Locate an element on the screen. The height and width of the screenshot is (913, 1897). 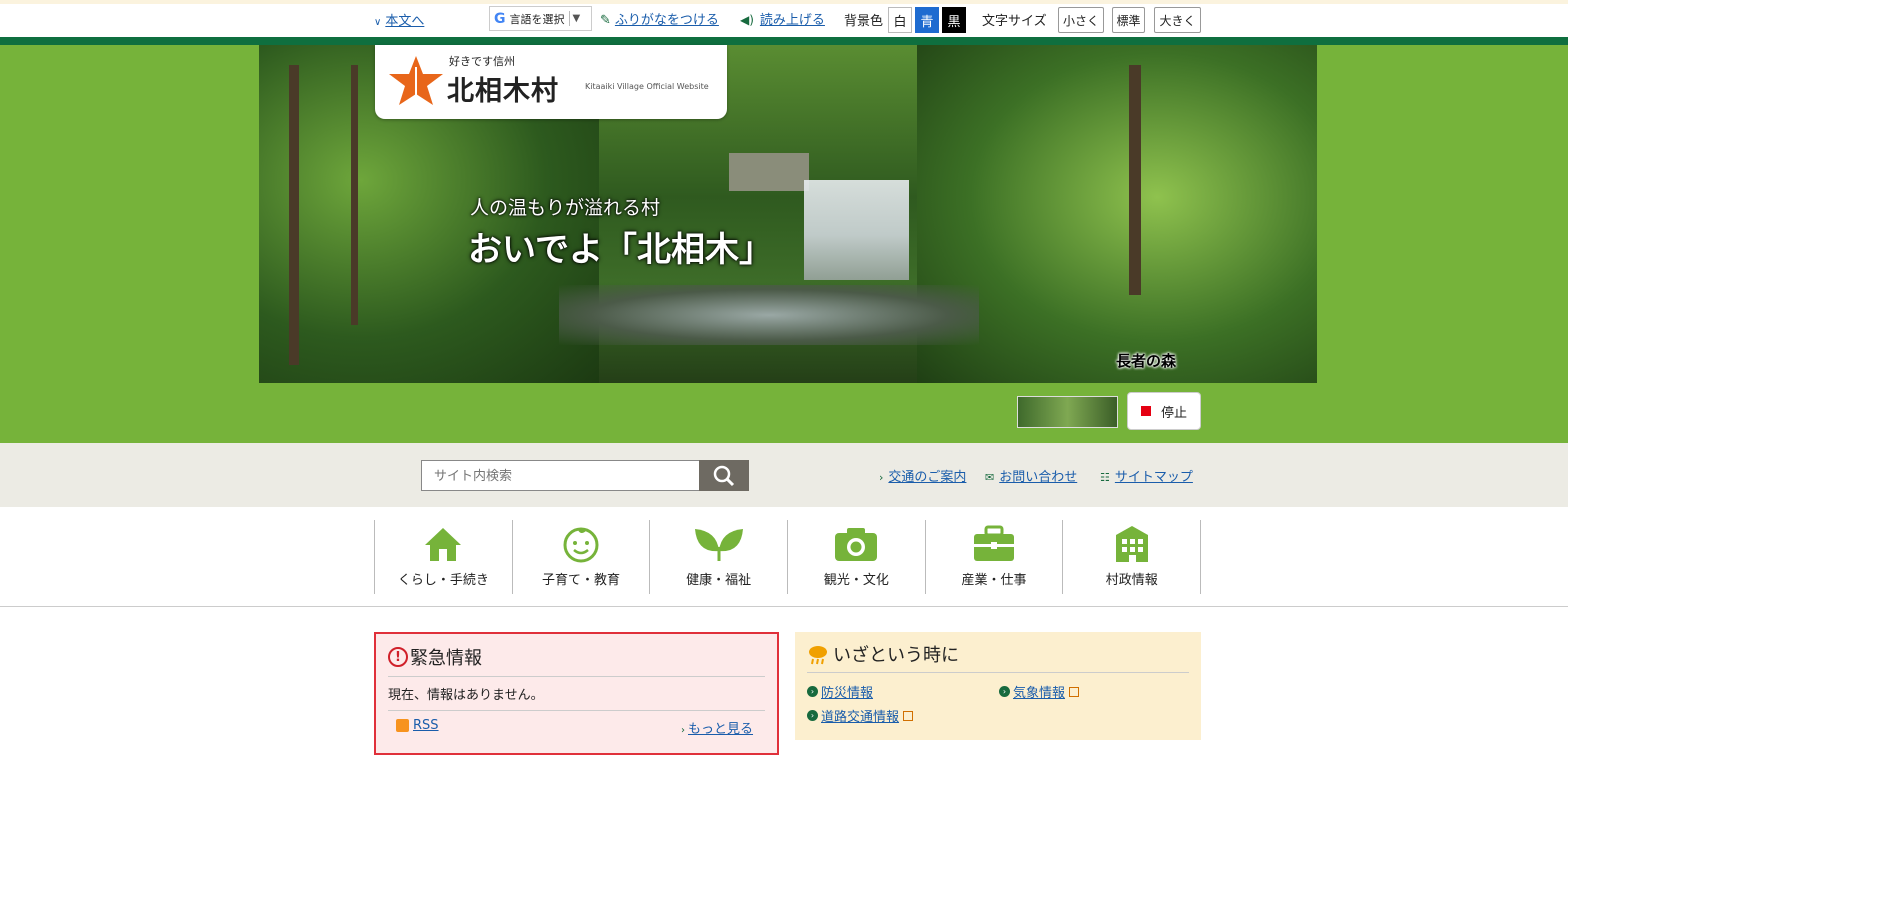
bg-color-label: 背景色 is located at coordinates (864, 21).